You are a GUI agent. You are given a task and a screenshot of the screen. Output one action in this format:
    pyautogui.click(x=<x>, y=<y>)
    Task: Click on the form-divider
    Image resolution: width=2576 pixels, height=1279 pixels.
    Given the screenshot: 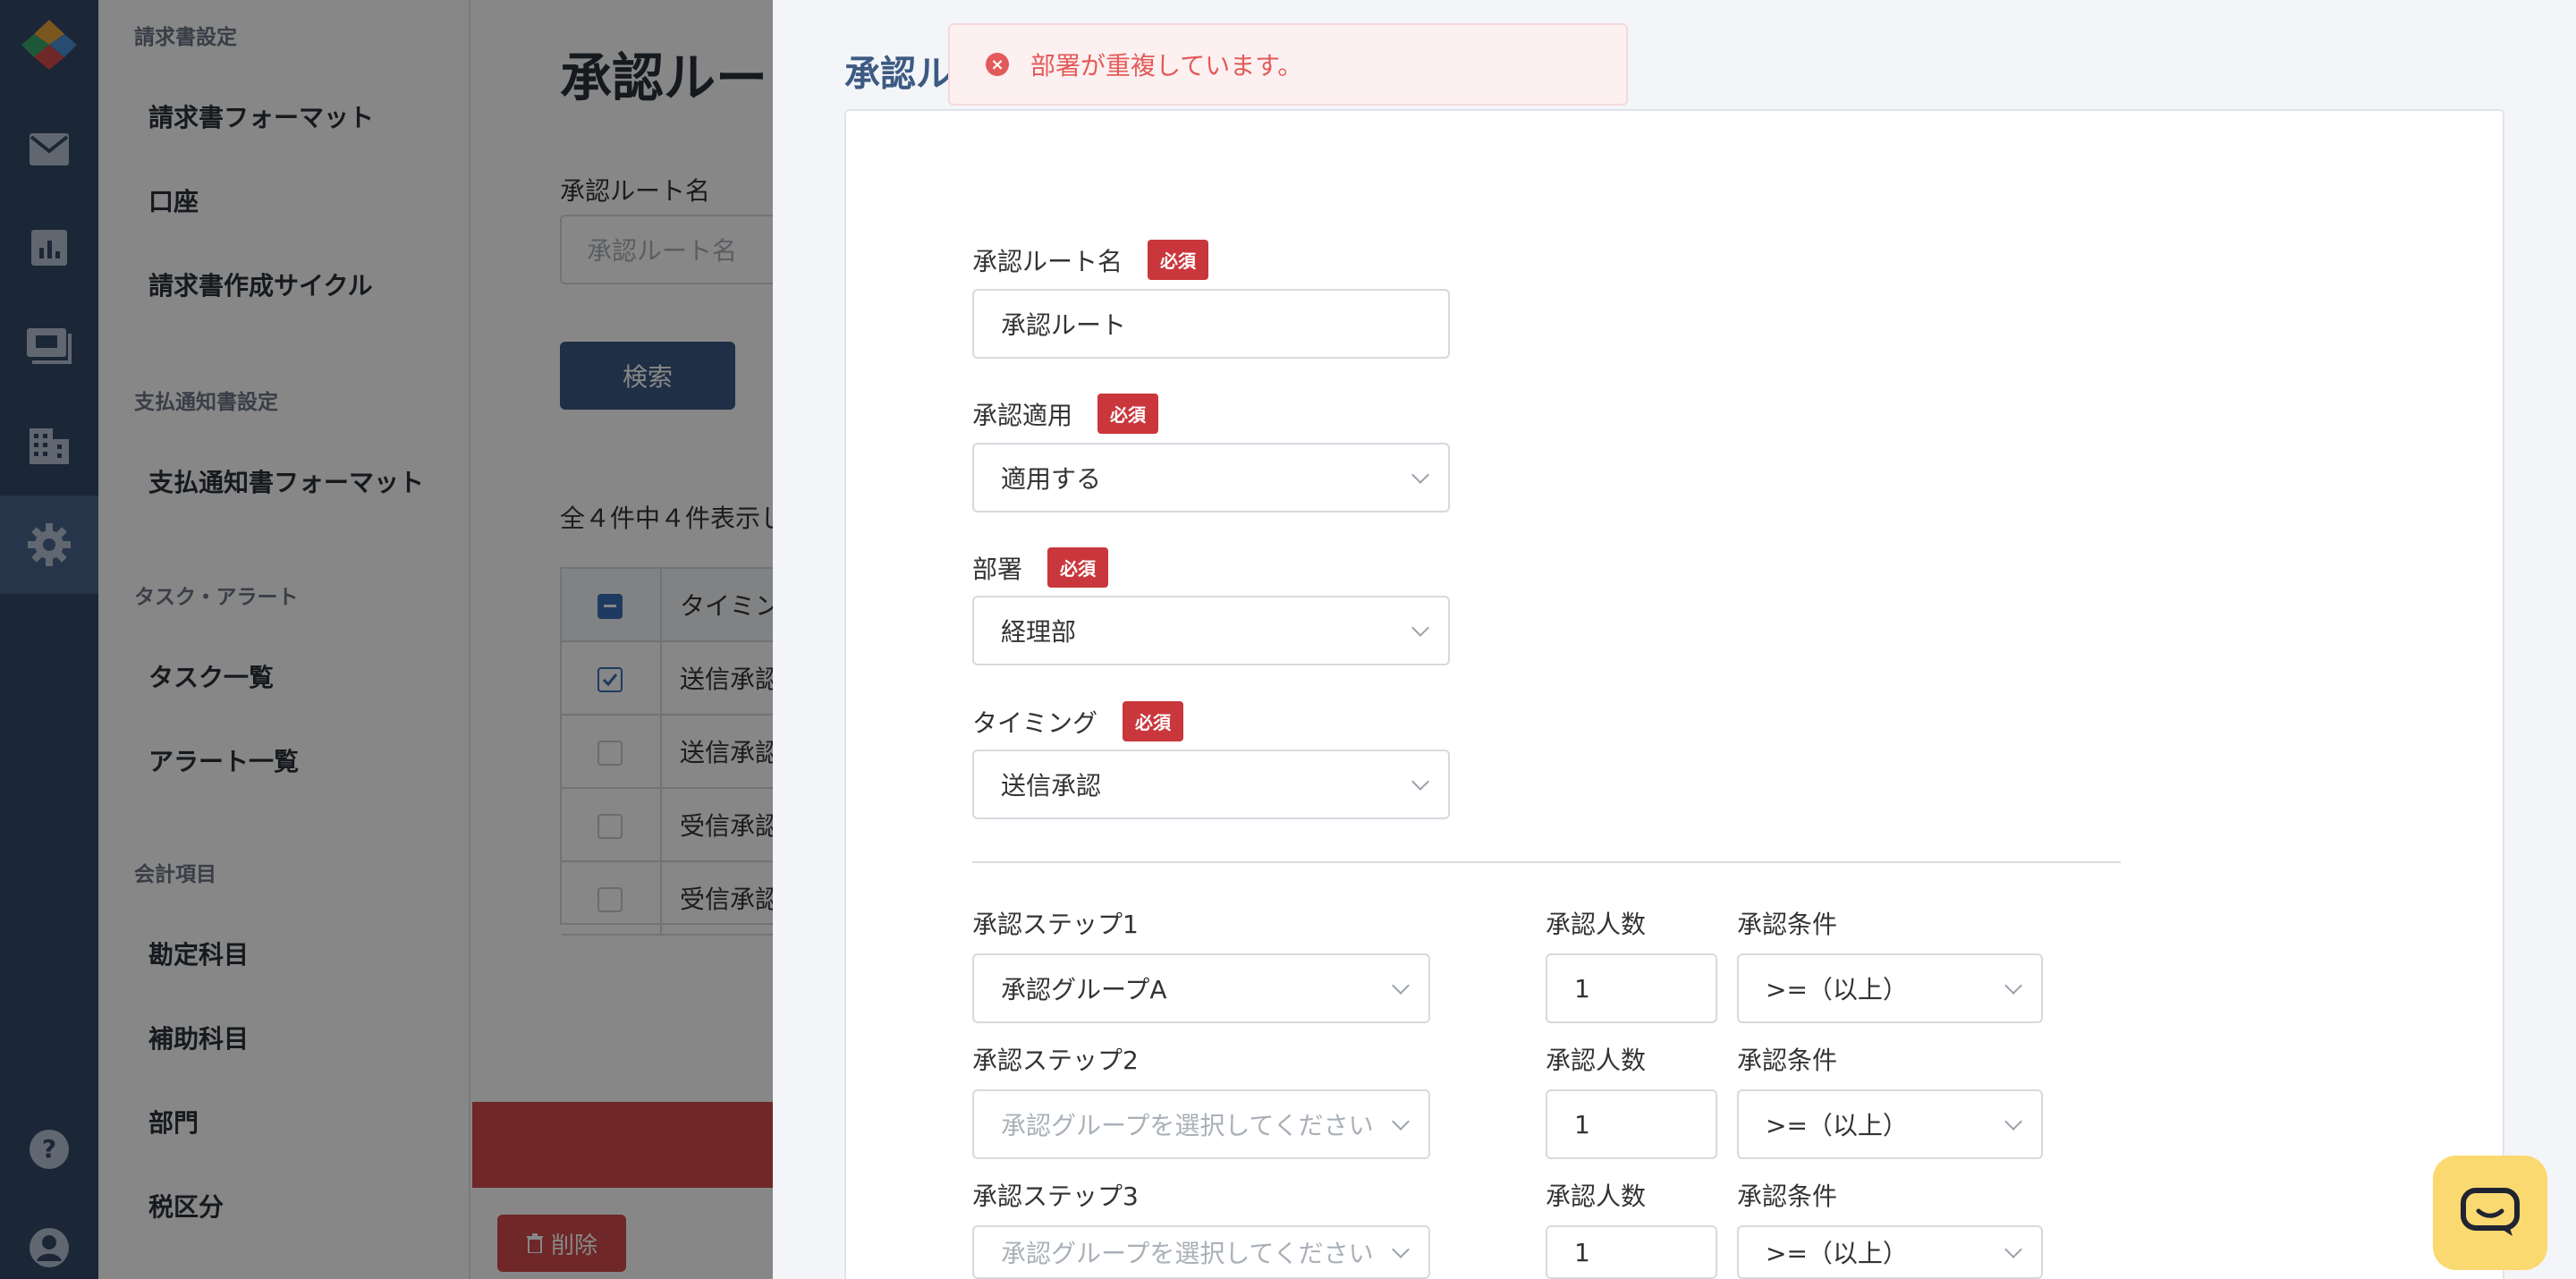 What is the action you would take?
    pyautogui.click(x=1546, y=862)
    